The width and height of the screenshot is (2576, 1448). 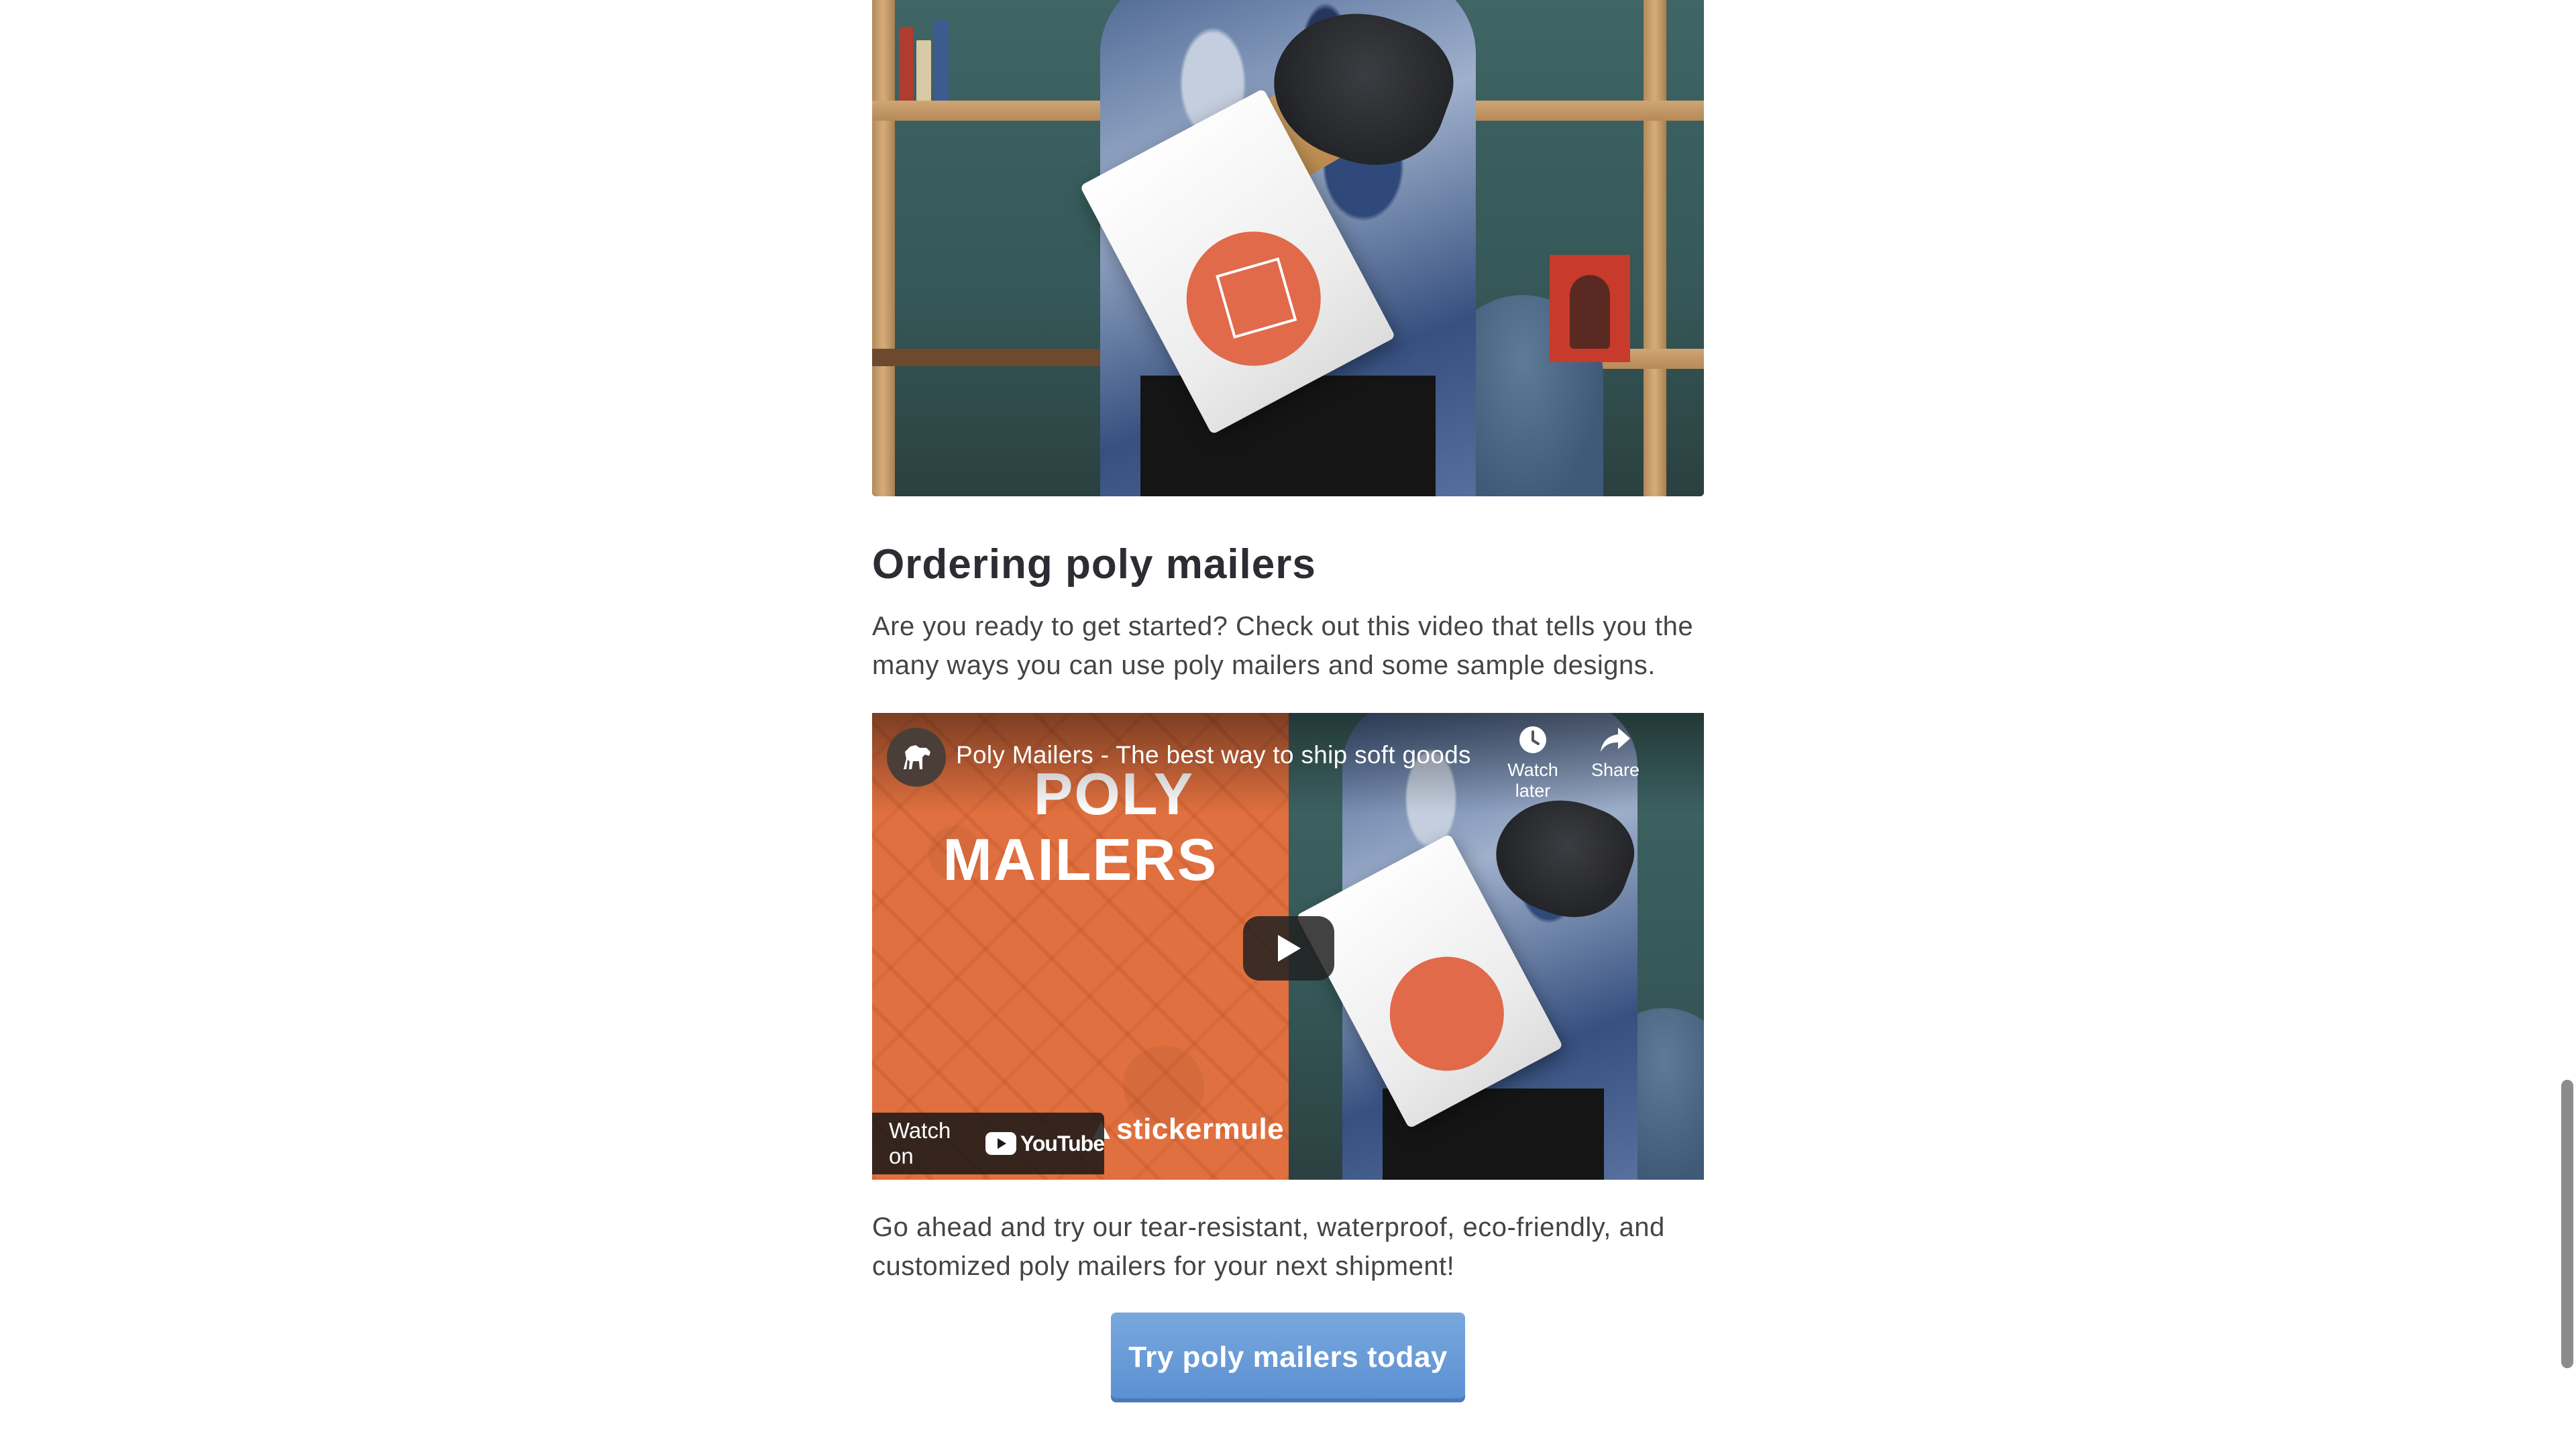 I want to click on watch-on-label: Watch on, so click(x=920, y=1143).